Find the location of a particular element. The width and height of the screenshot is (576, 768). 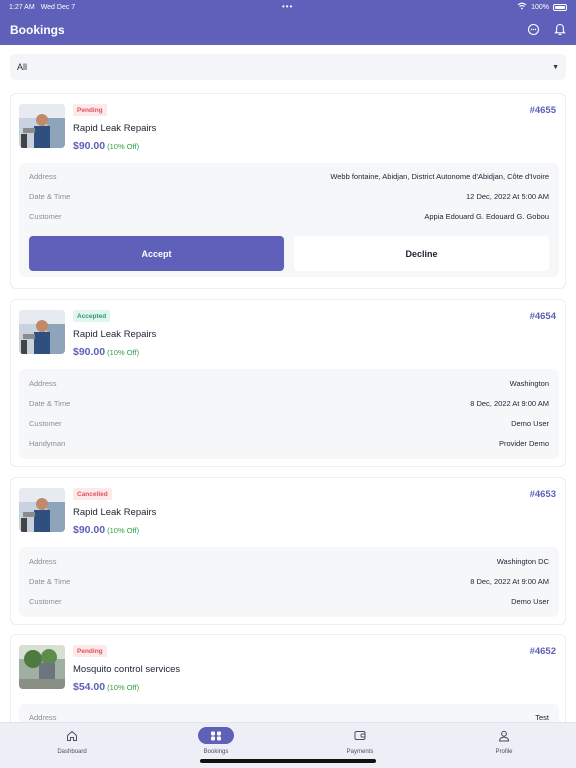

nav-label: Bookings is located at coordinates (216, 752).